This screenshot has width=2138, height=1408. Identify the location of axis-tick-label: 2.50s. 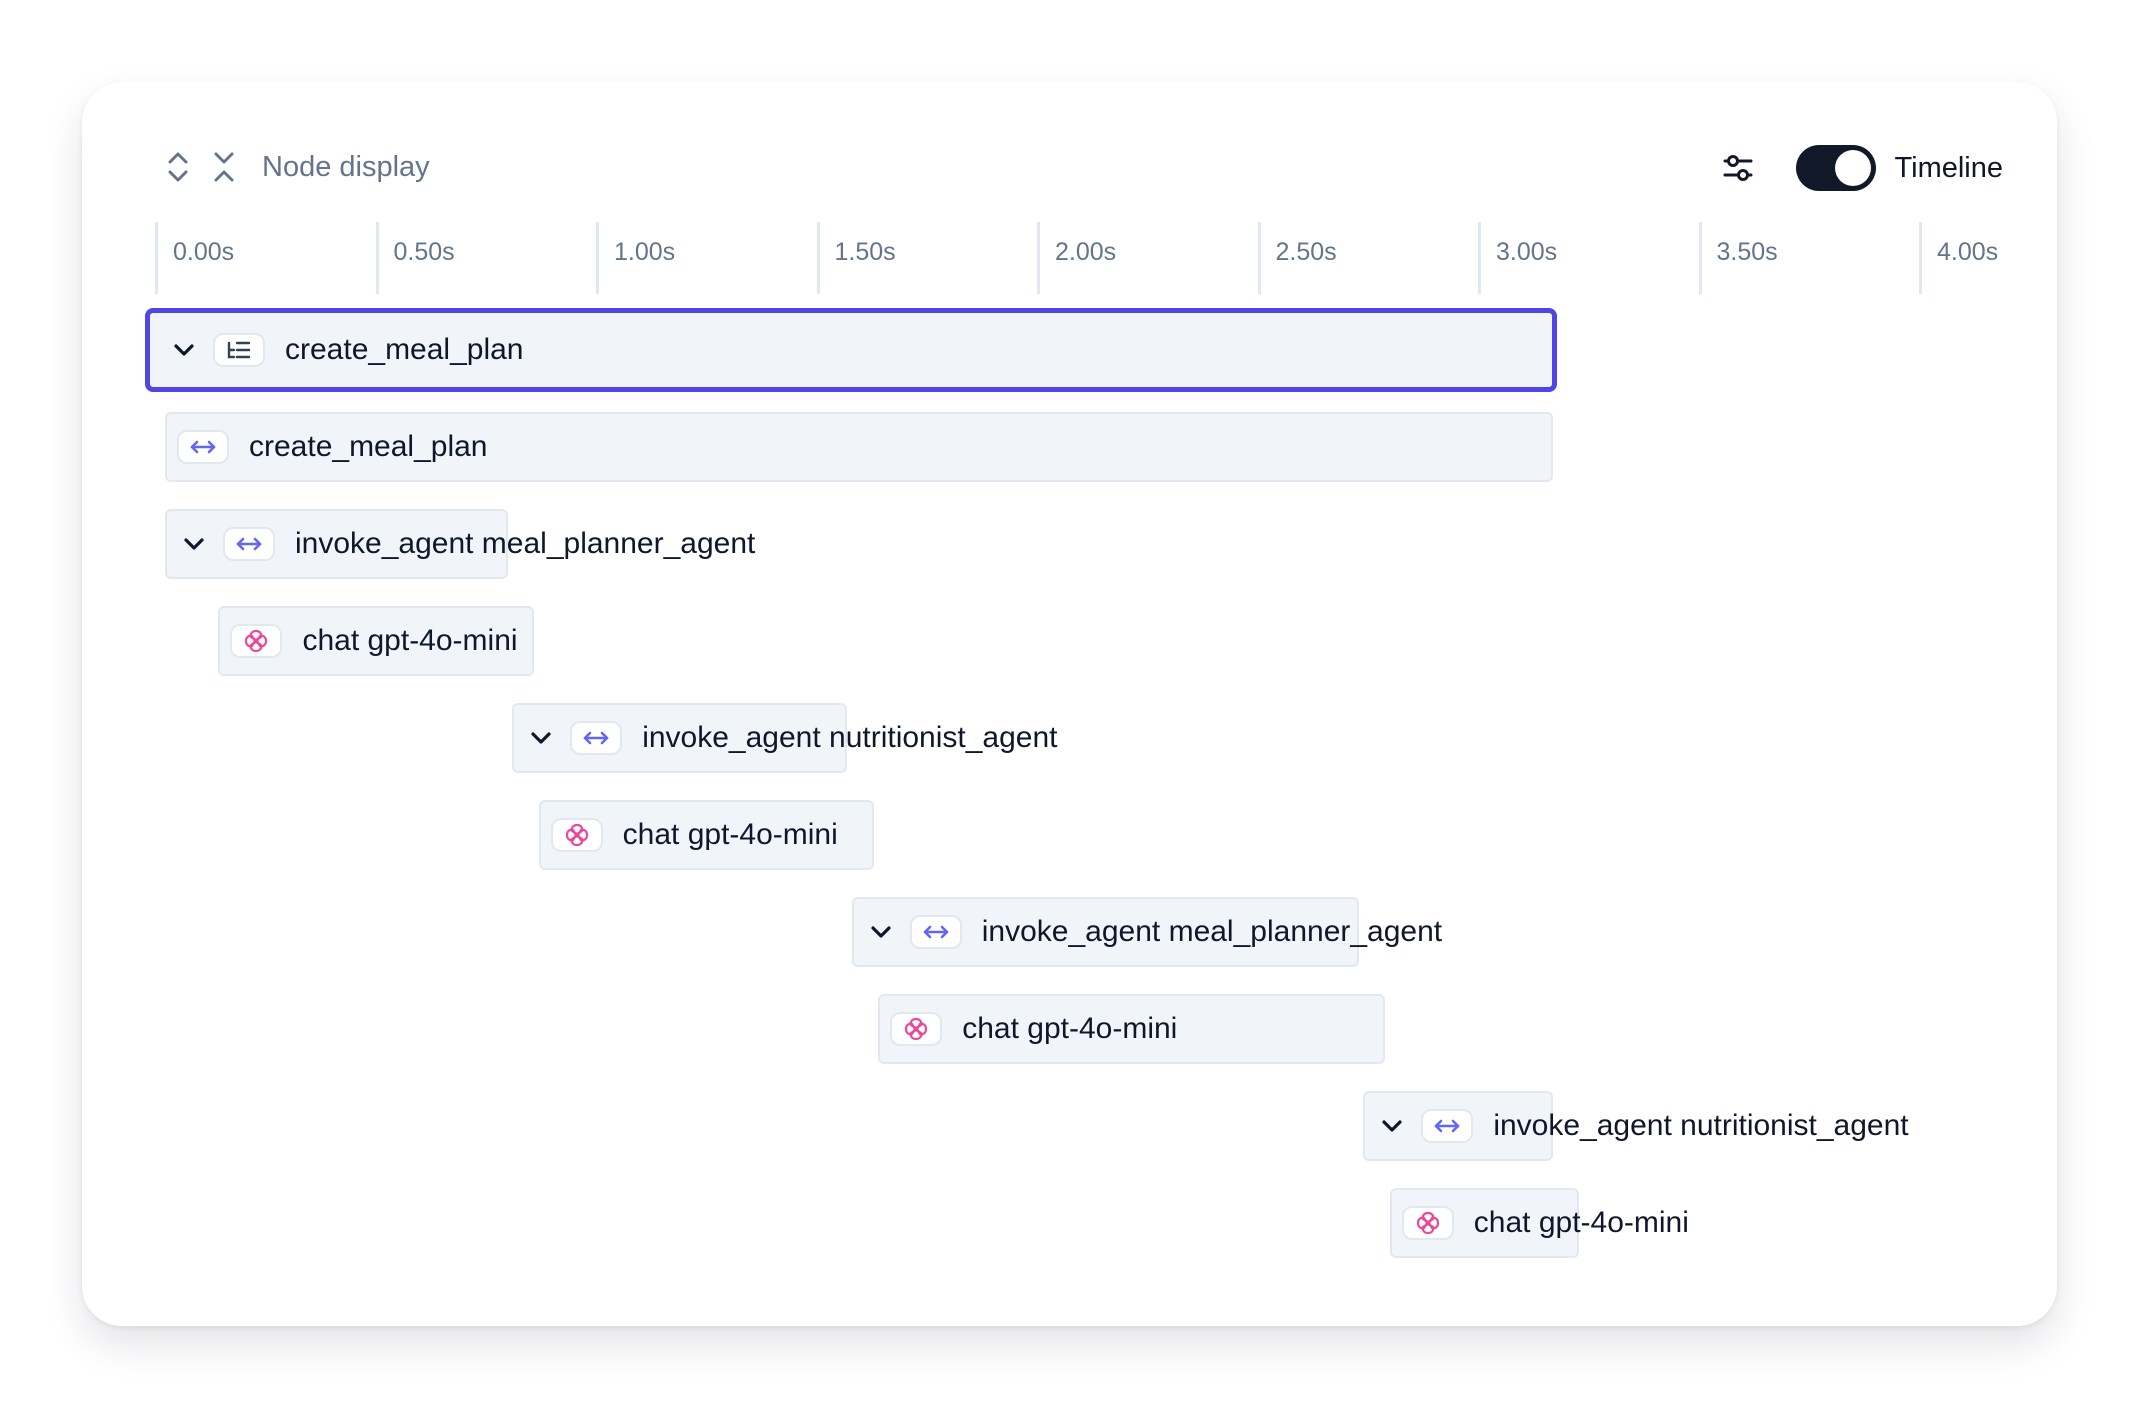
(1306, 252).